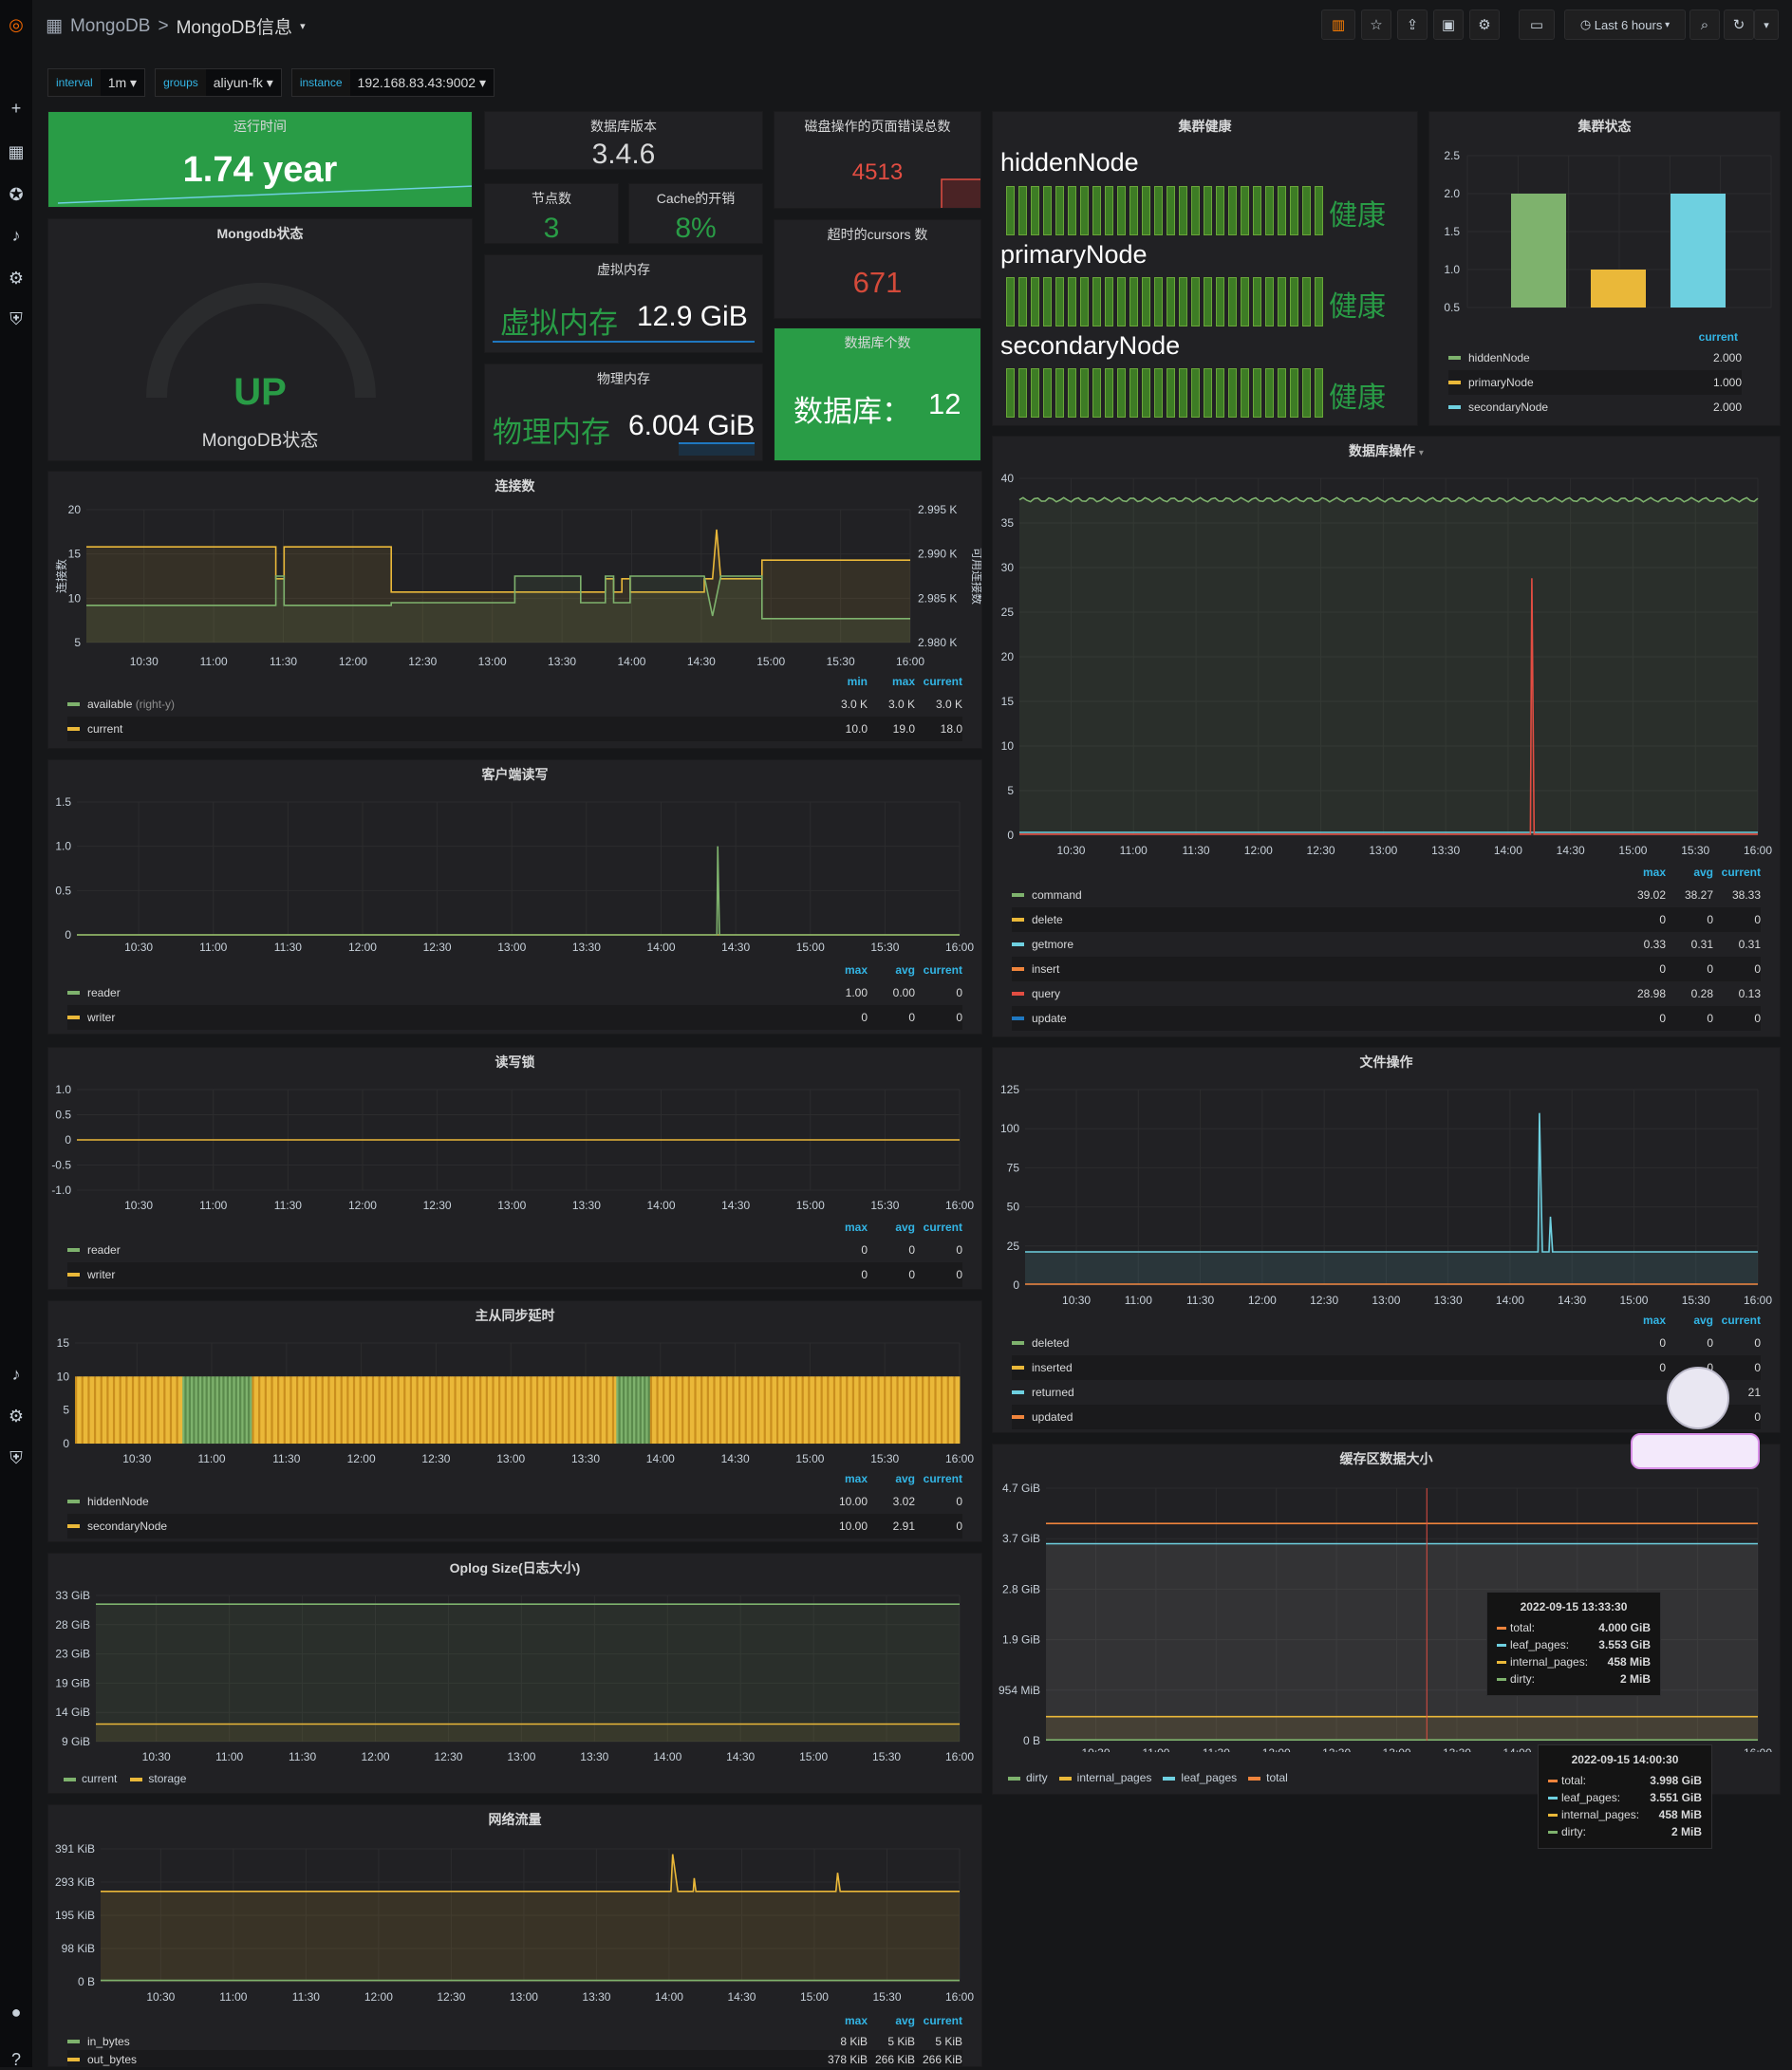 The width and height of the screenshot is (1792, 2070). What do you see at coordinates (1386, 920) in the screenshot?
I see `legend-item: delete 0 0 0` at bounding box center [1386, 920].